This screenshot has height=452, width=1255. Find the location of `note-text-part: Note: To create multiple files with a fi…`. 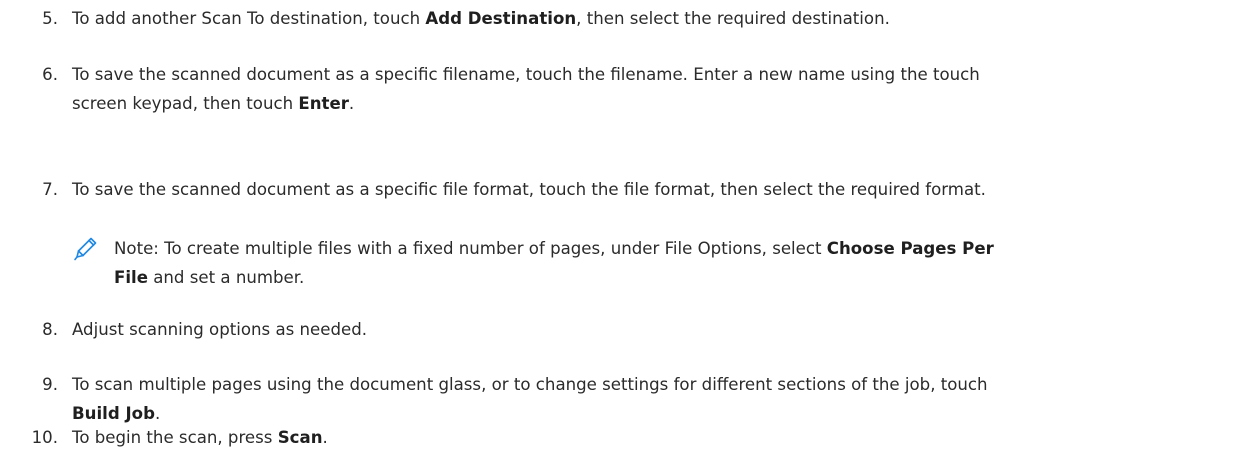

note-text-part: Note: To create multiple files with a fi… is located at coordinates (470, 248).